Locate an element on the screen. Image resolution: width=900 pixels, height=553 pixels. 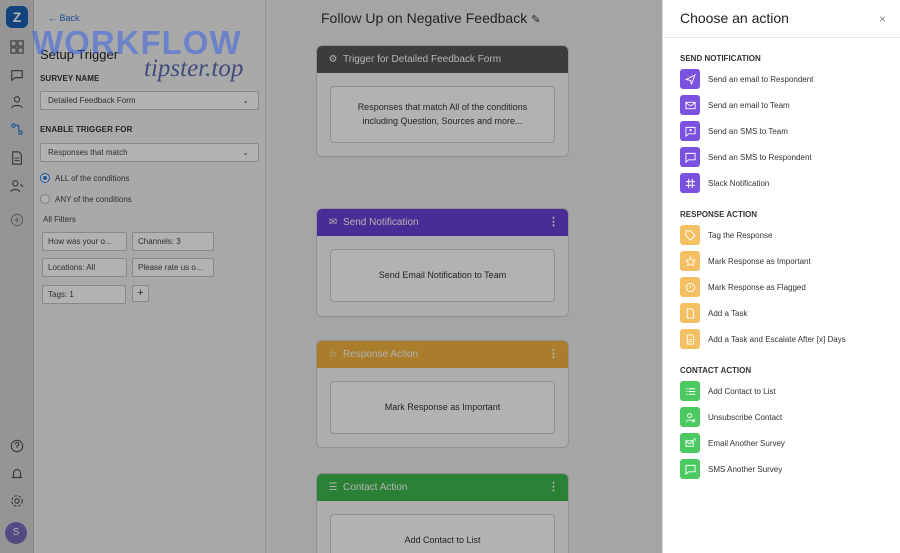
action-unsubscribe-contact: Unsubscribe Contact is located at coordinates (731, 417).